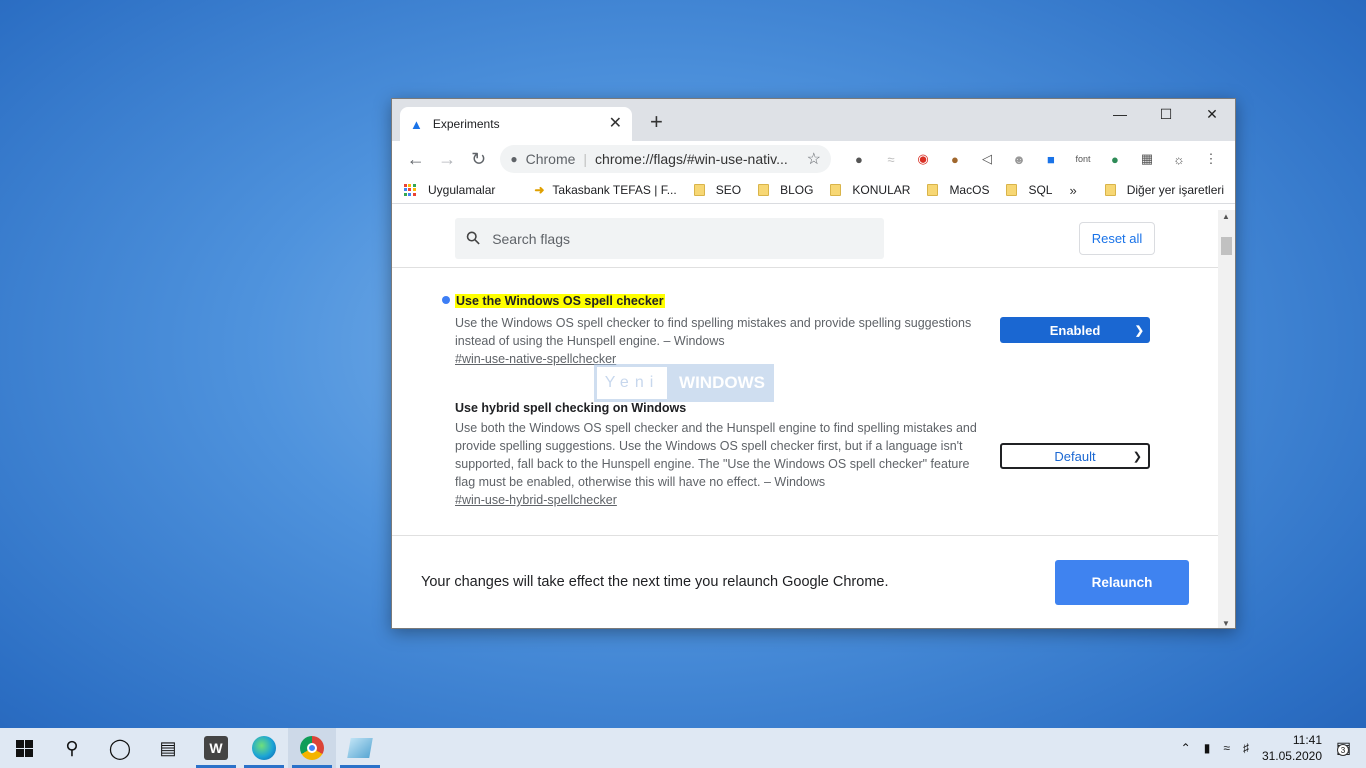 The image size is (1366, 768). Describe the element at coordinates (870, 190) in the screenshot. I see `bookmark-konular: KONULAR` at that location.